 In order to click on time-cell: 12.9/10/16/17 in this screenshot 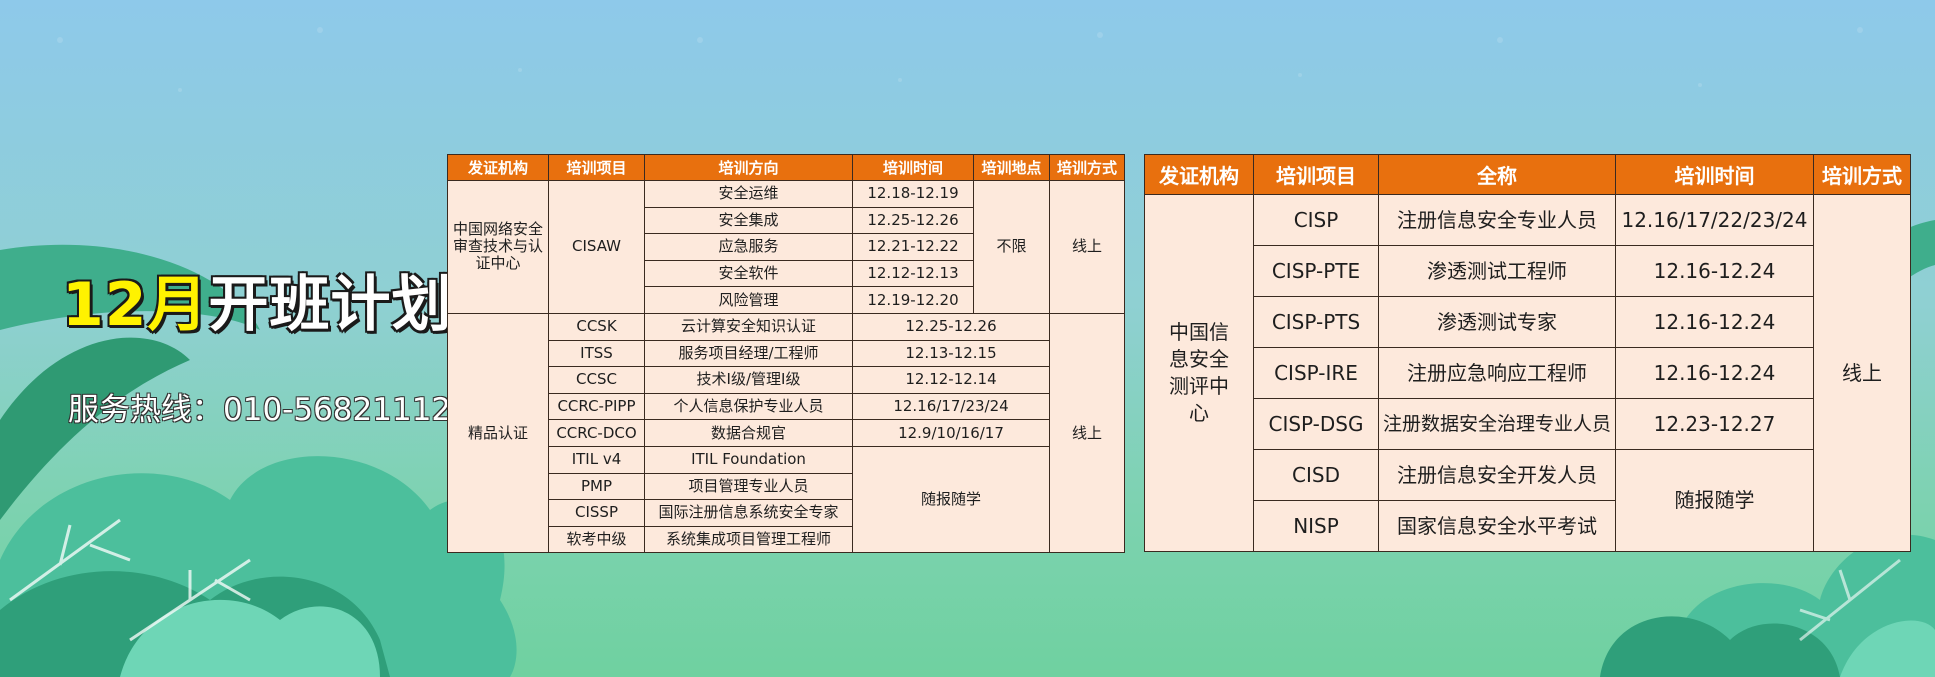, I will do `click(951, 433)`.